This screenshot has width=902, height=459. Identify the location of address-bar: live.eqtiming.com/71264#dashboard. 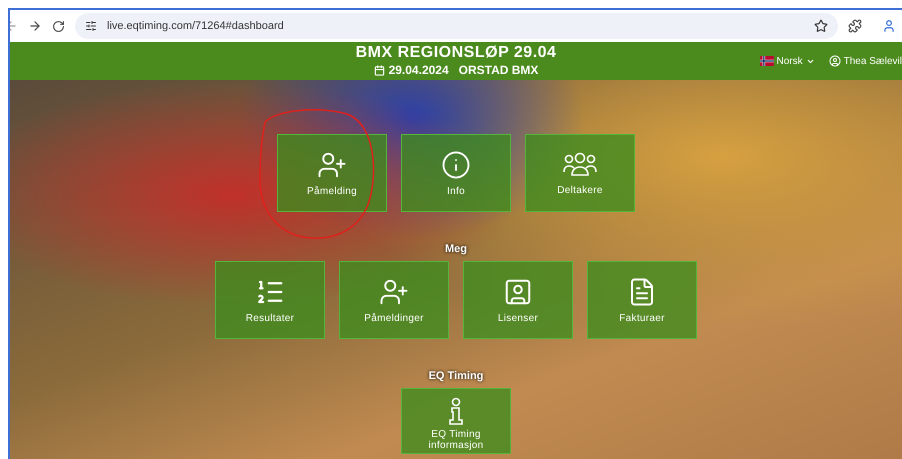
(456, 26).